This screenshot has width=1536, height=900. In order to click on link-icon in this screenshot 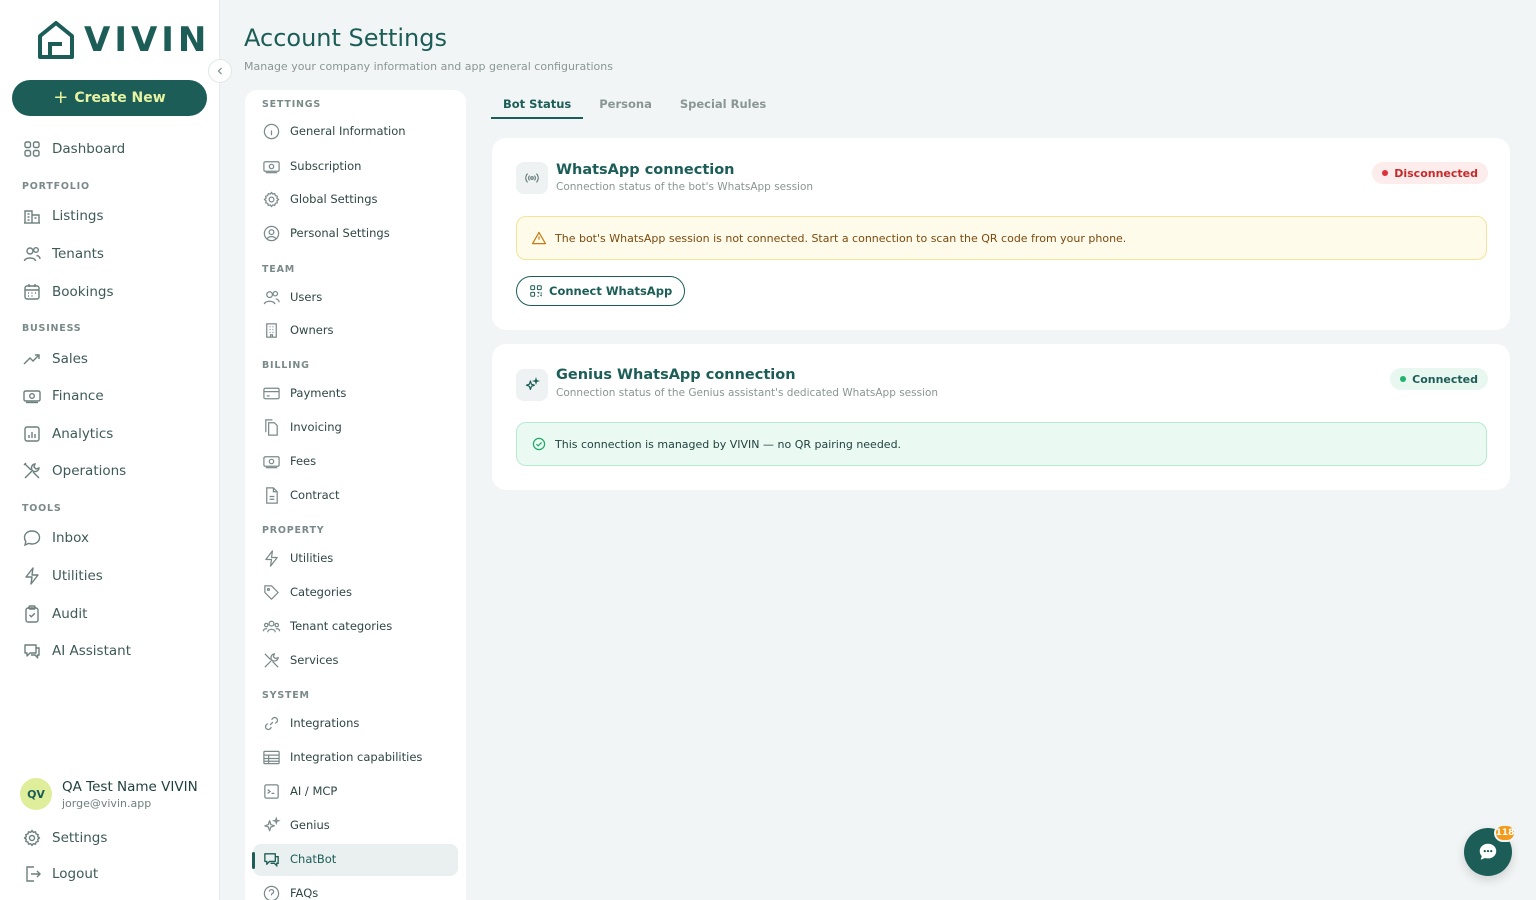, I will do `click(271, 723)`.